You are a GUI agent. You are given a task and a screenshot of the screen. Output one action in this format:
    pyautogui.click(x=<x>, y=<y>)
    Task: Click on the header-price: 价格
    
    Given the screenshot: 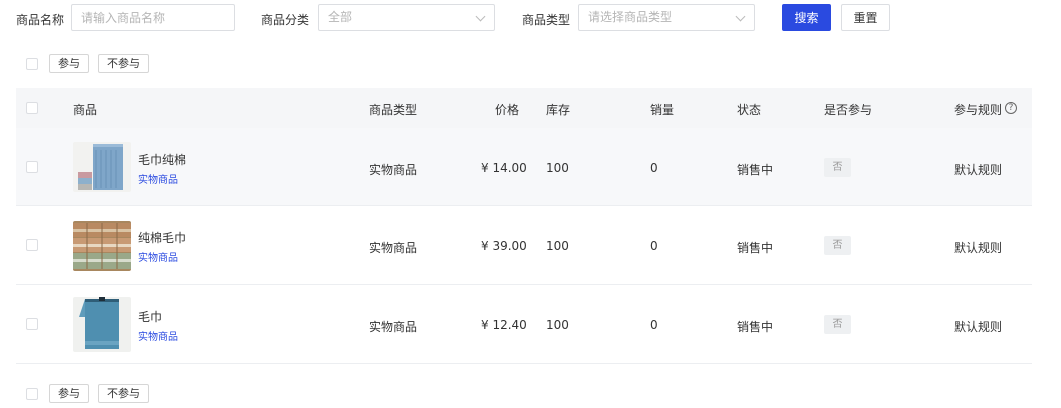 What is the action you would take?
    pyautogui.click(x=507, y=110)
    